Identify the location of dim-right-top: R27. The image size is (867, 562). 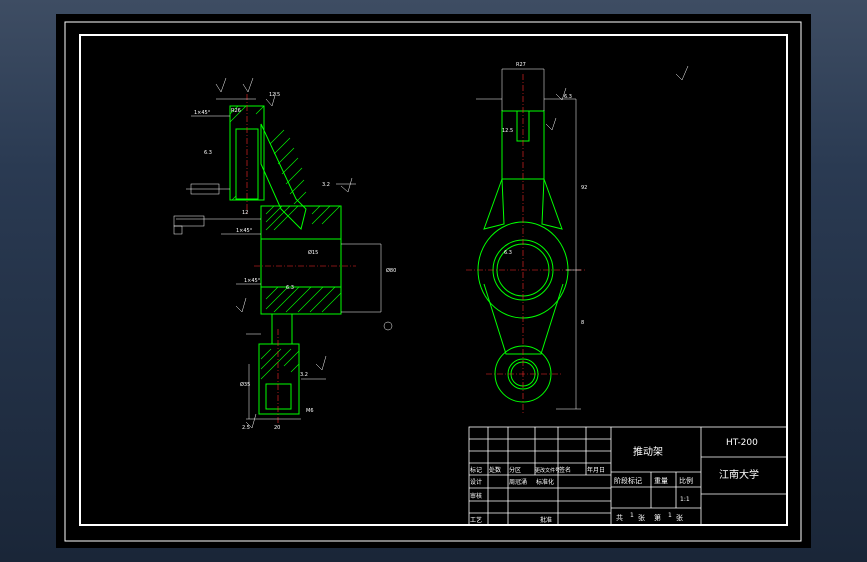
(521, 65).